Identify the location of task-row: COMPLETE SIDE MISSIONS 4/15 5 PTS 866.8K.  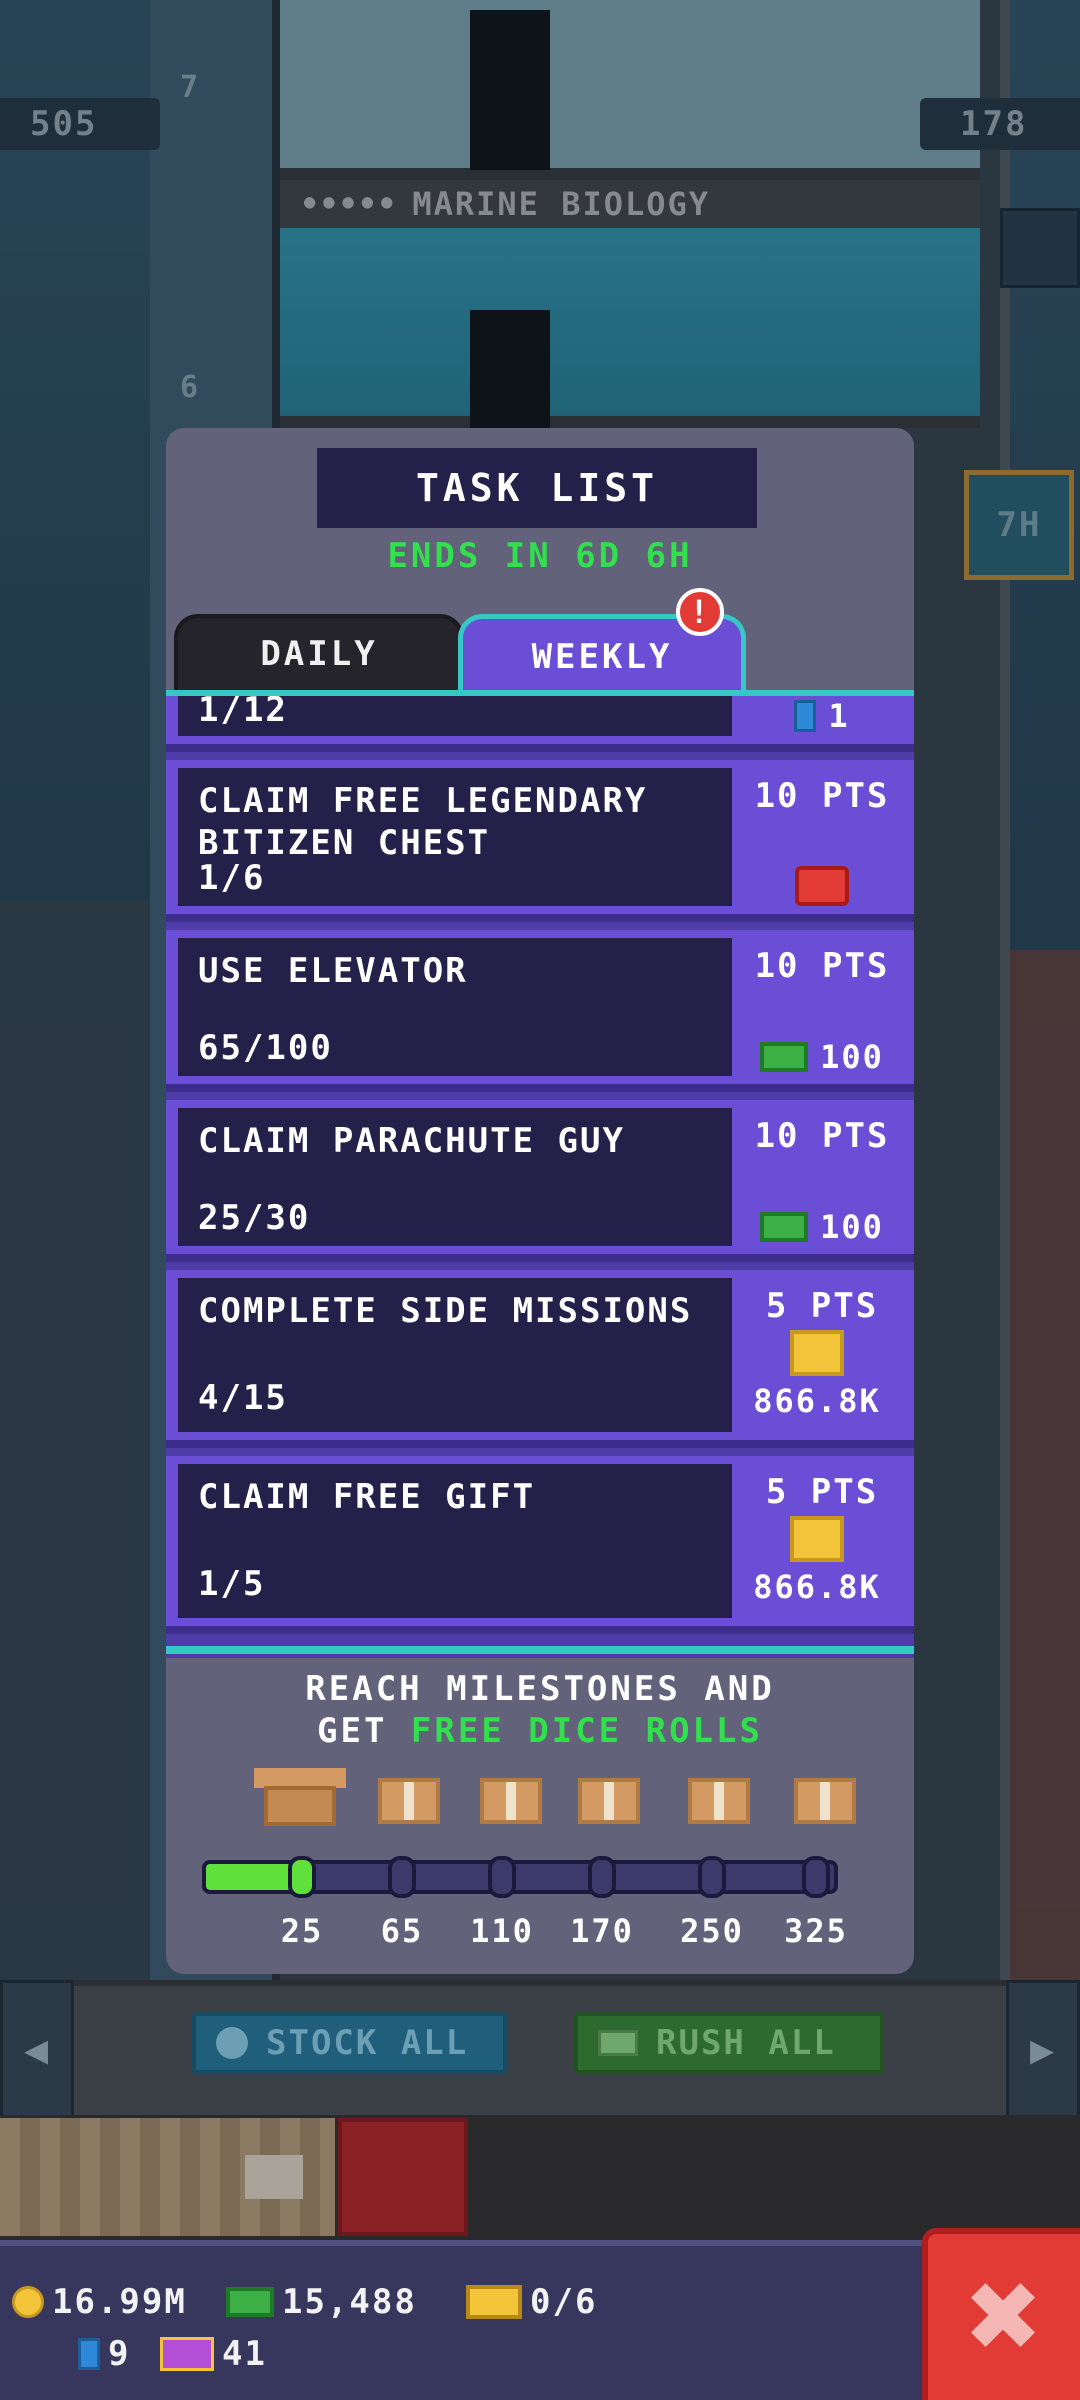
(540, 1359).